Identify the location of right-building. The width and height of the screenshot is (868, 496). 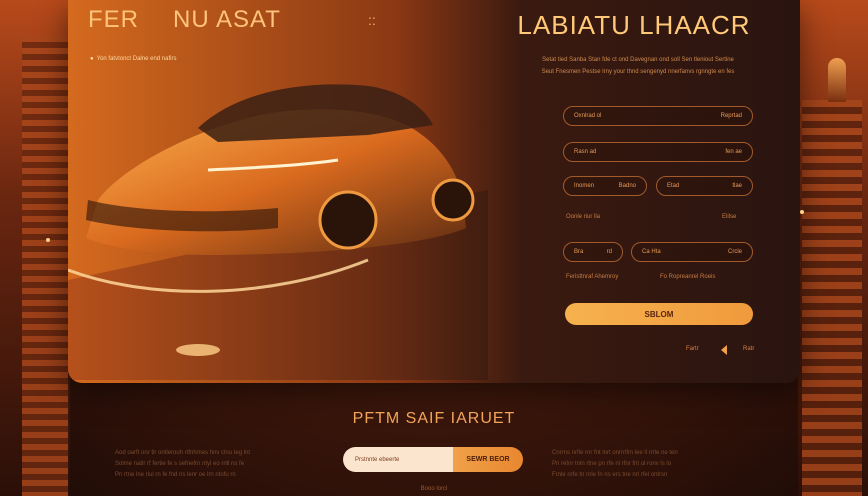
(832, 298).